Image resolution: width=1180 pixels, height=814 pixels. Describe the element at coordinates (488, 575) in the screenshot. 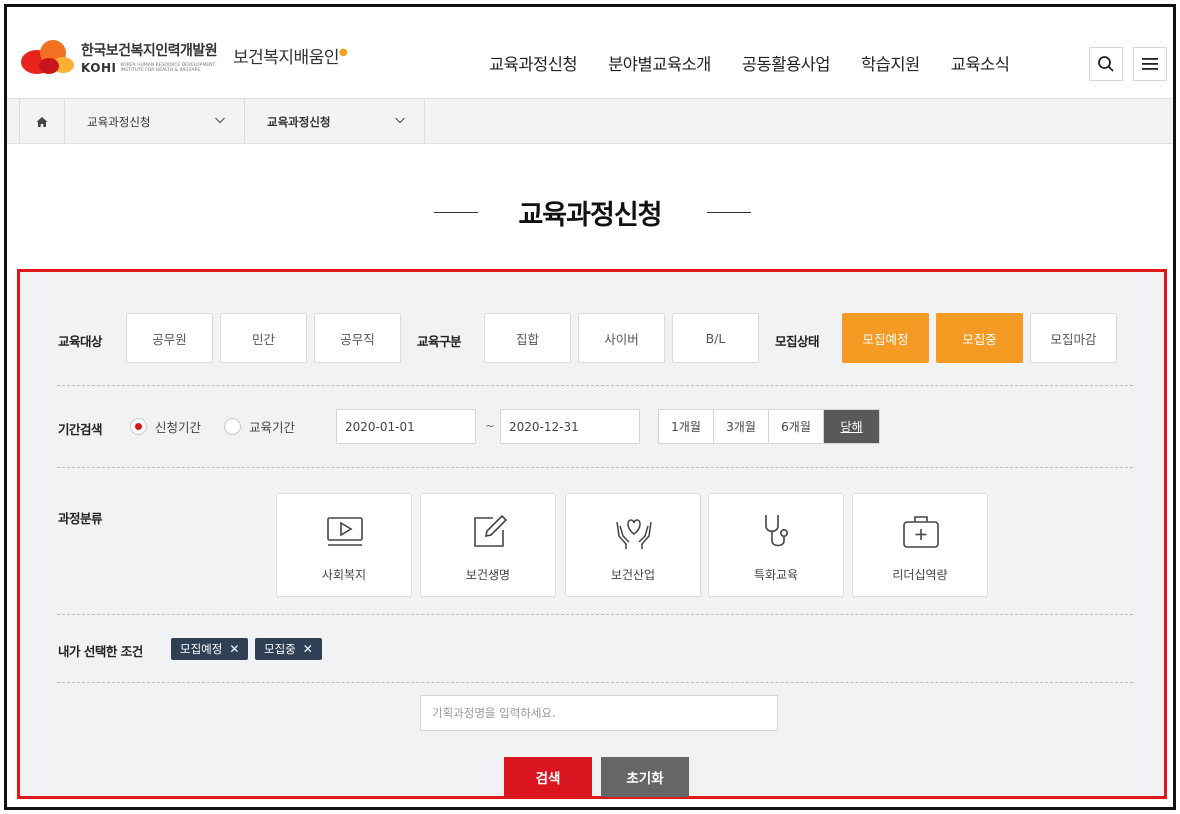

I see `category-label-text: 보건생명` at that location.